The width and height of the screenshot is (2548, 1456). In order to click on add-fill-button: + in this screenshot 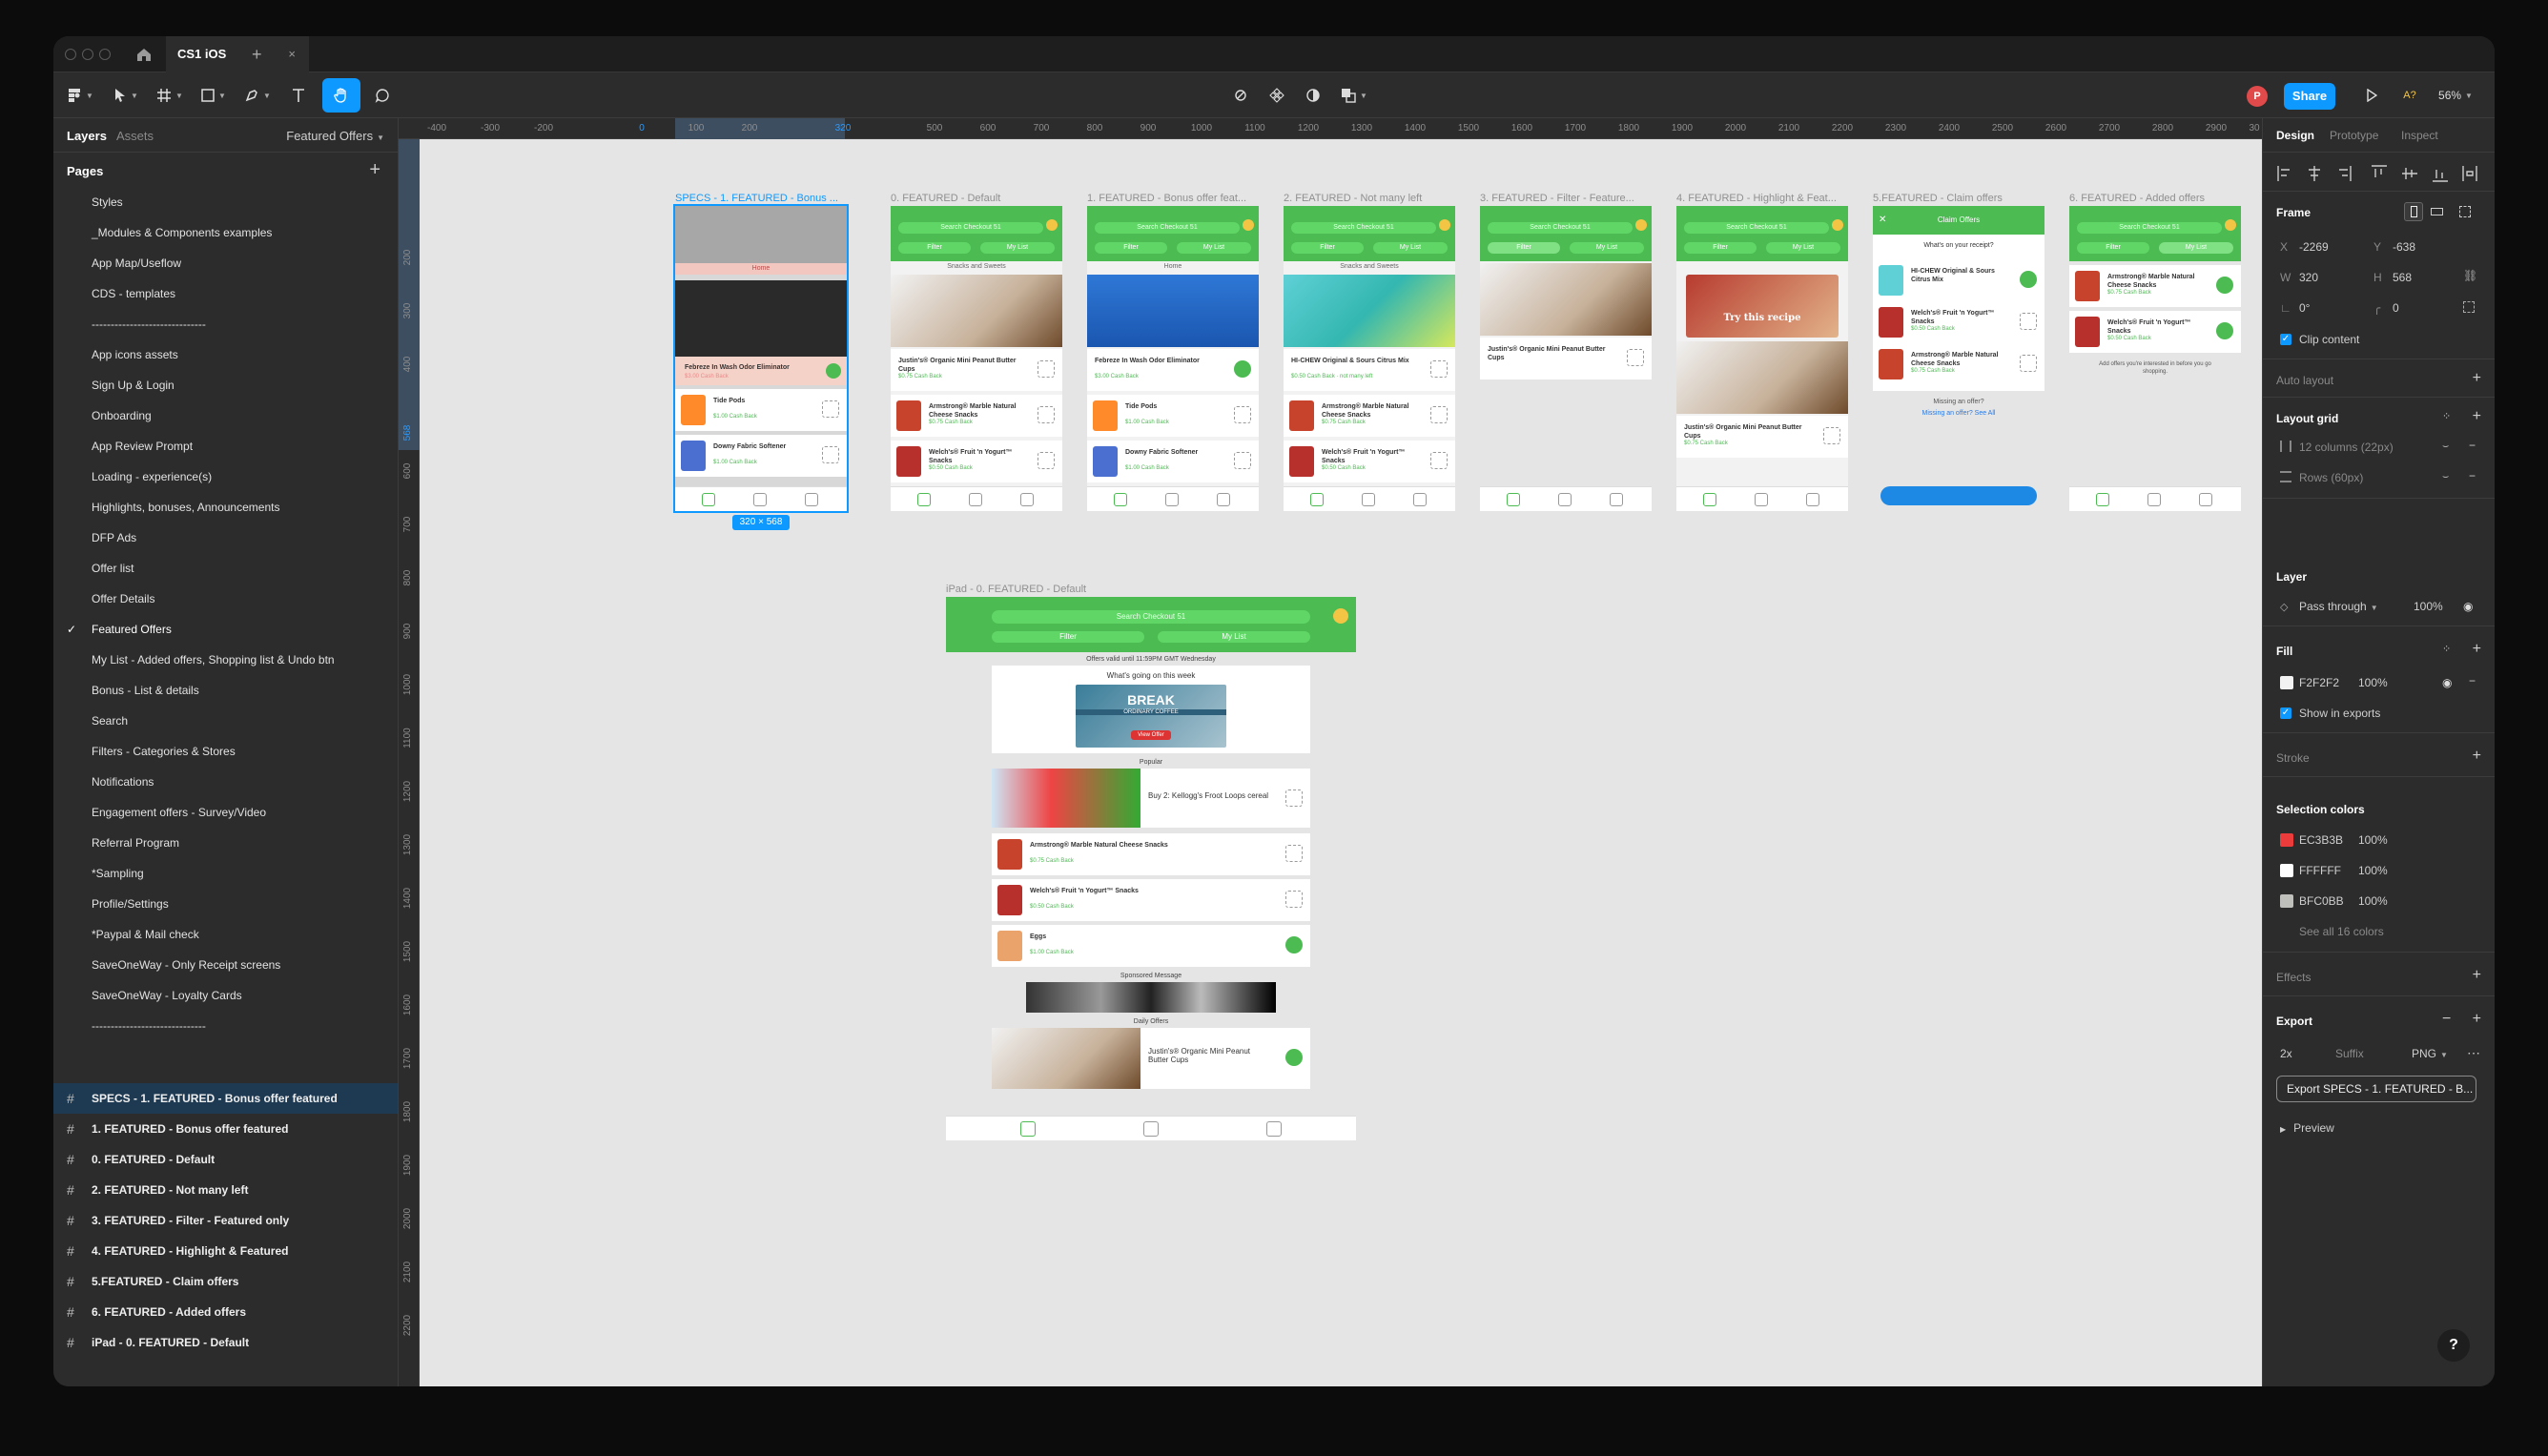, I will do `click(2477, 649)`.